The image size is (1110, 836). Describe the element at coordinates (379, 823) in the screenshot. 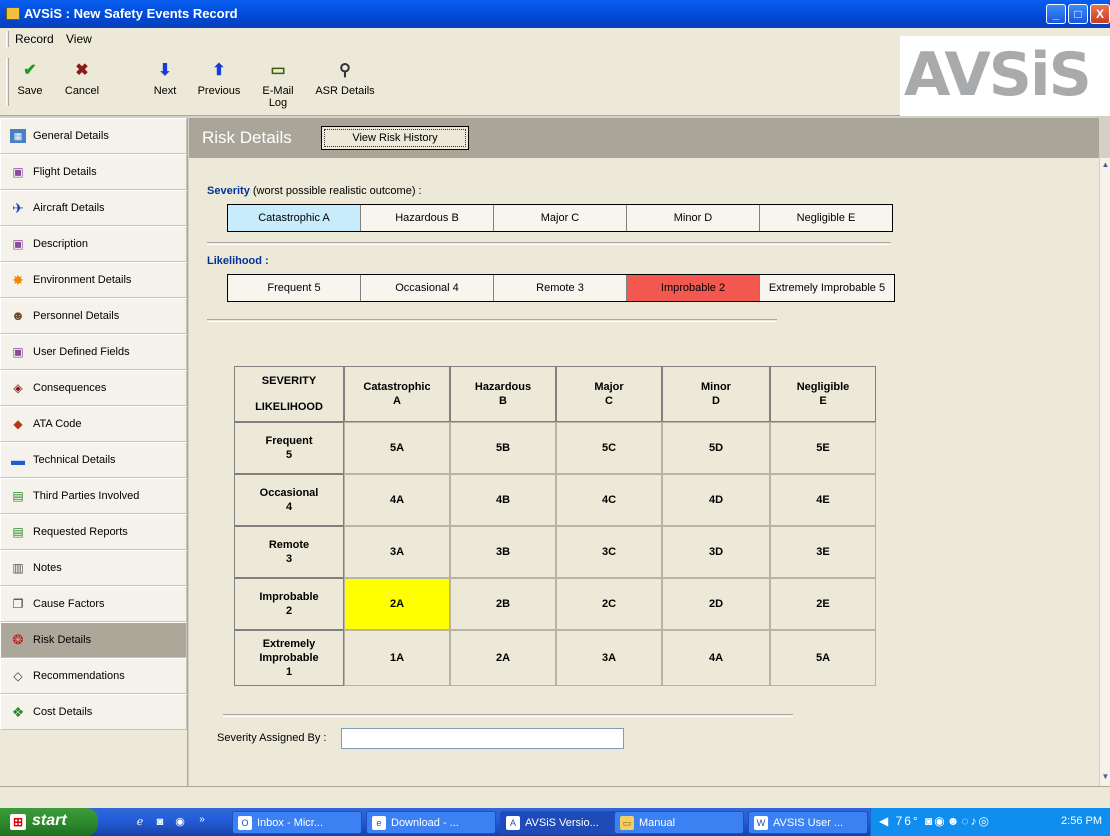

I see `ie-icon: e` at that location.